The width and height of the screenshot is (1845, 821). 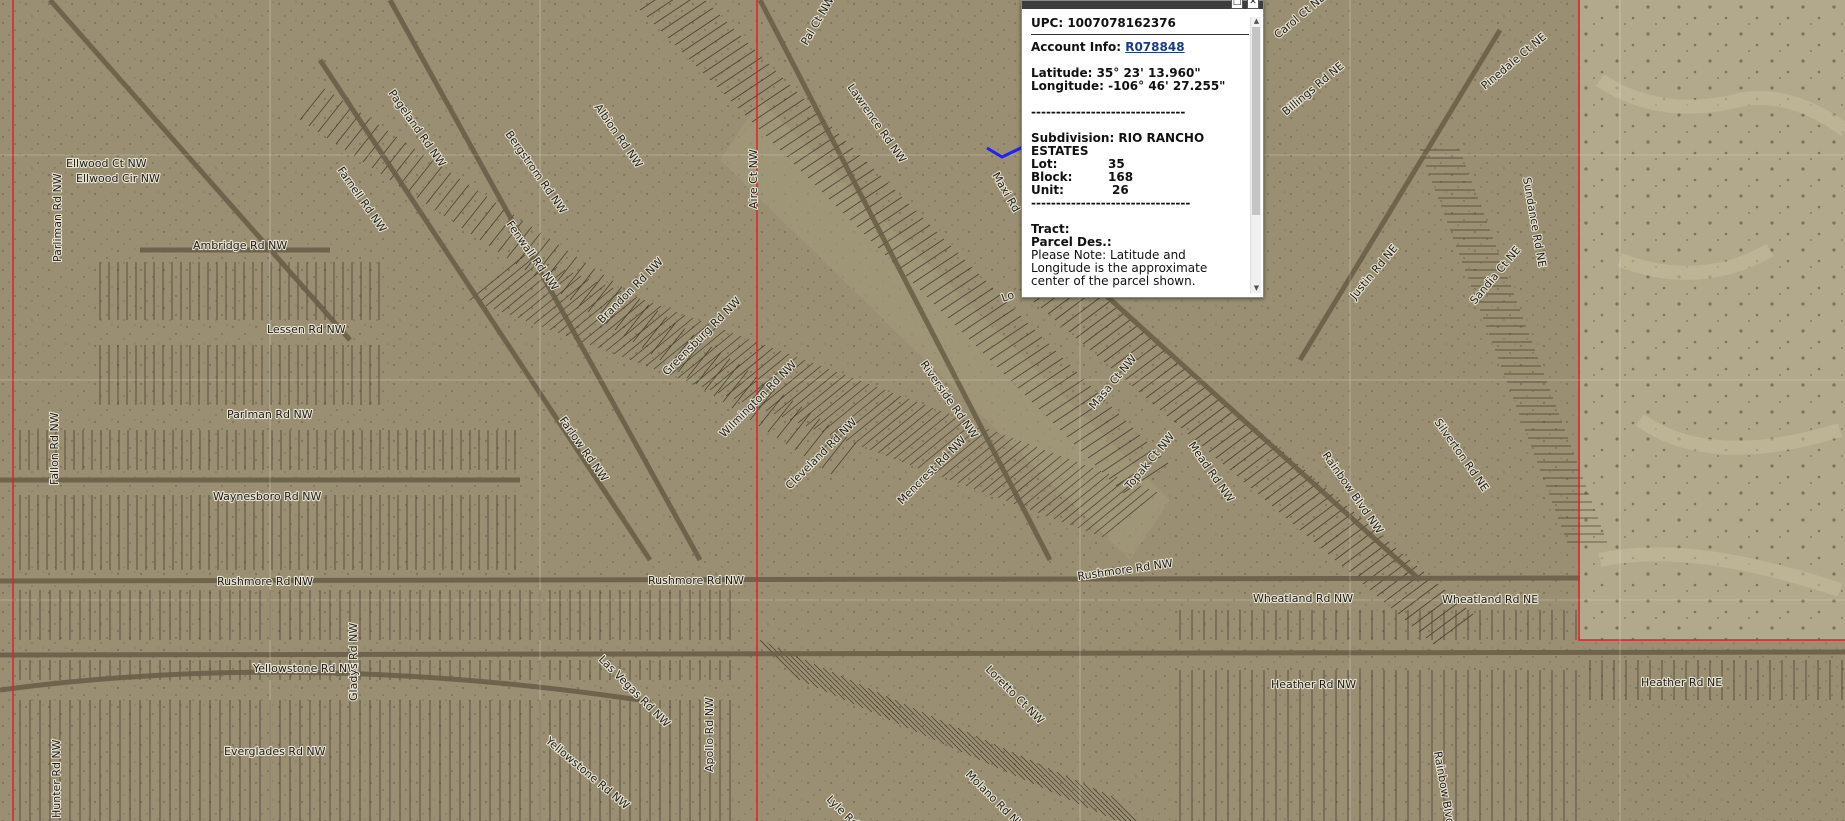 What do you see at coordinates (1118, 144) in the screenshot?
I see `subdivision-text: Subdivision: RIO RANCHO ESTATES` at bounding box center [1118, 144].